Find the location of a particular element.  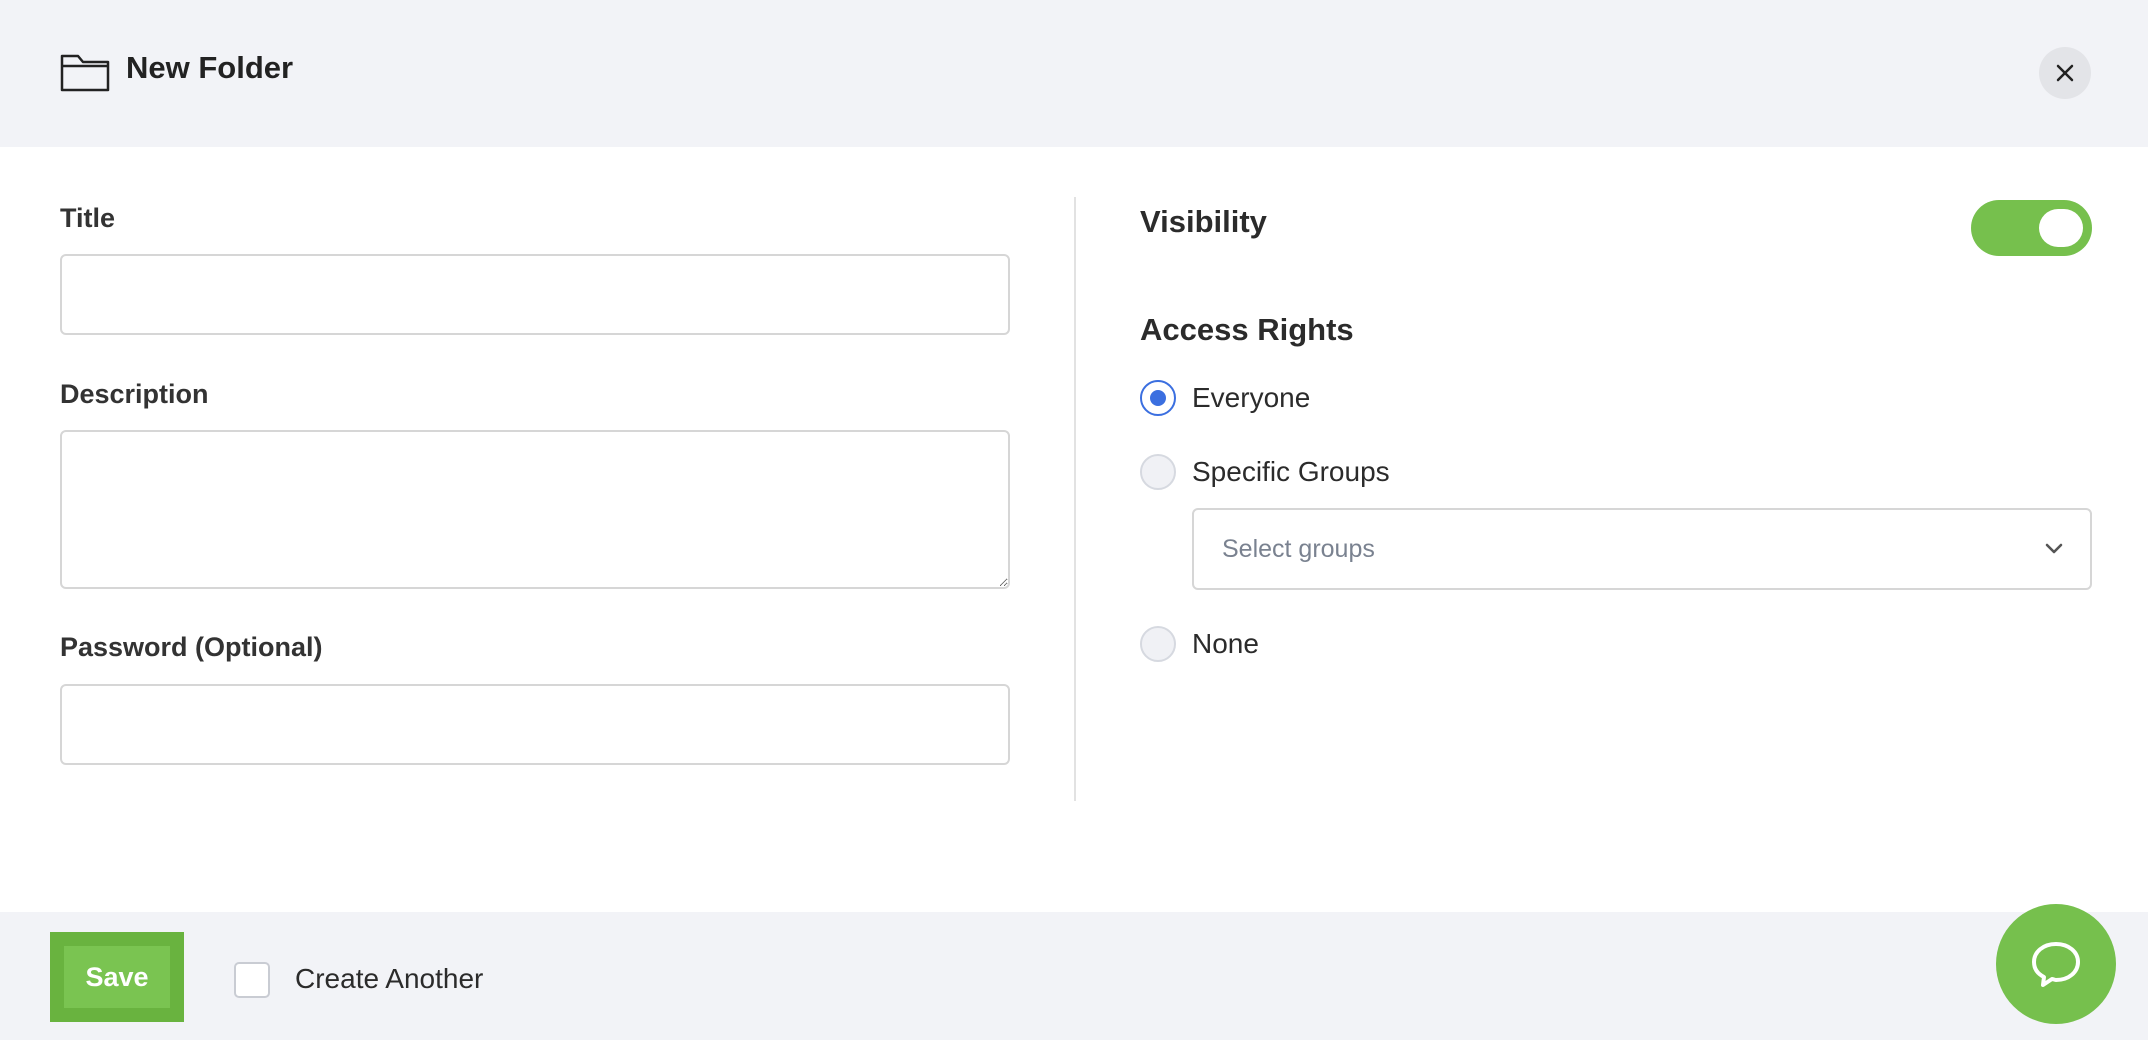

radio-none-label: None is located at coordinates (1225, 644).